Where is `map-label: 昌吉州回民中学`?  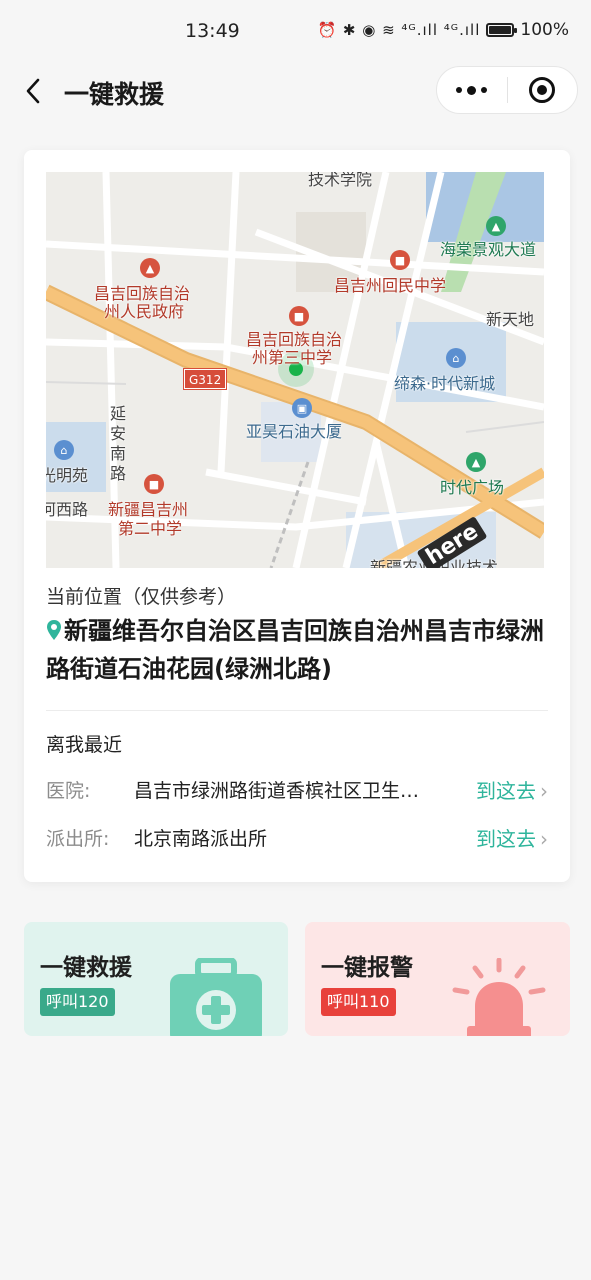
map-label: 昌吉州回民中学 is located at coordinates (390, 285).